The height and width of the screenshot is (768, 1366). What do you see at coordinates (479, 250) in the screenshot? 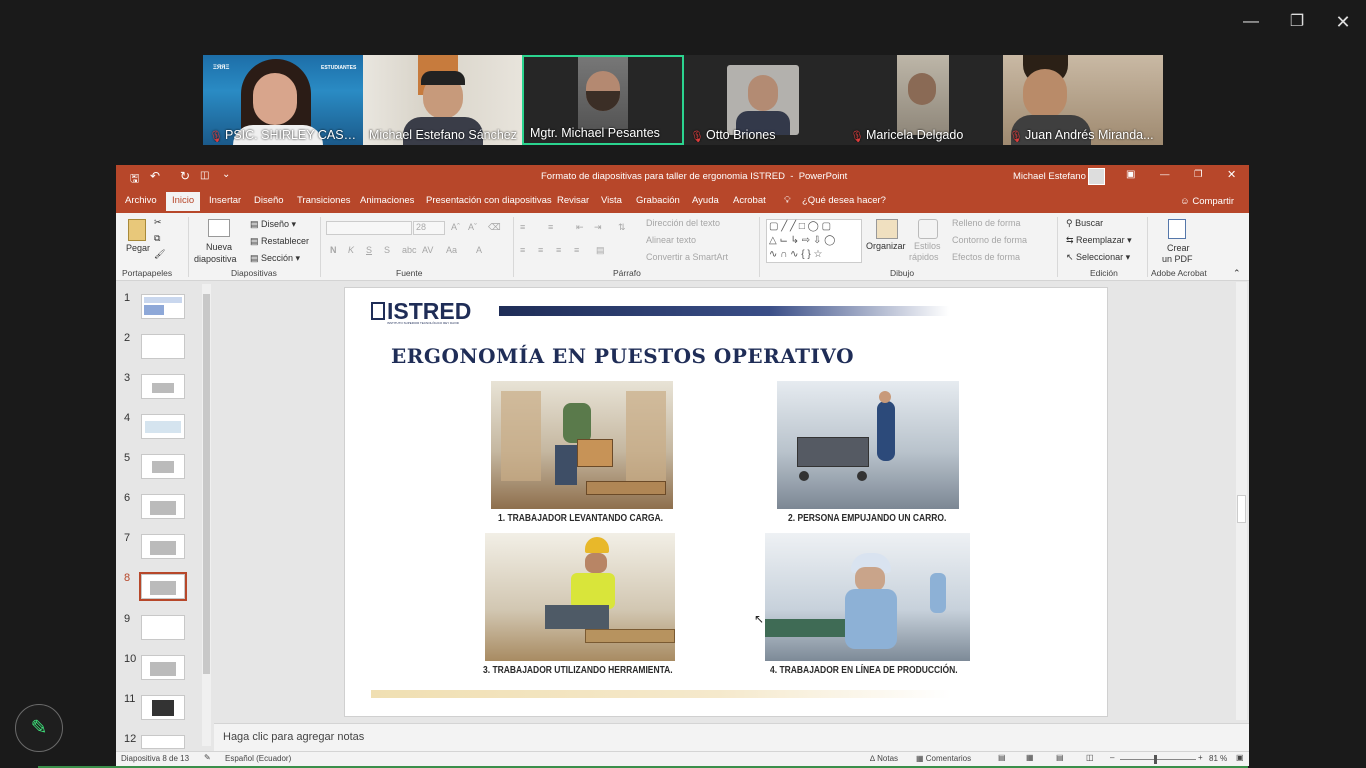
I see `font-color-icon: A` at bounding box center [479, 250].